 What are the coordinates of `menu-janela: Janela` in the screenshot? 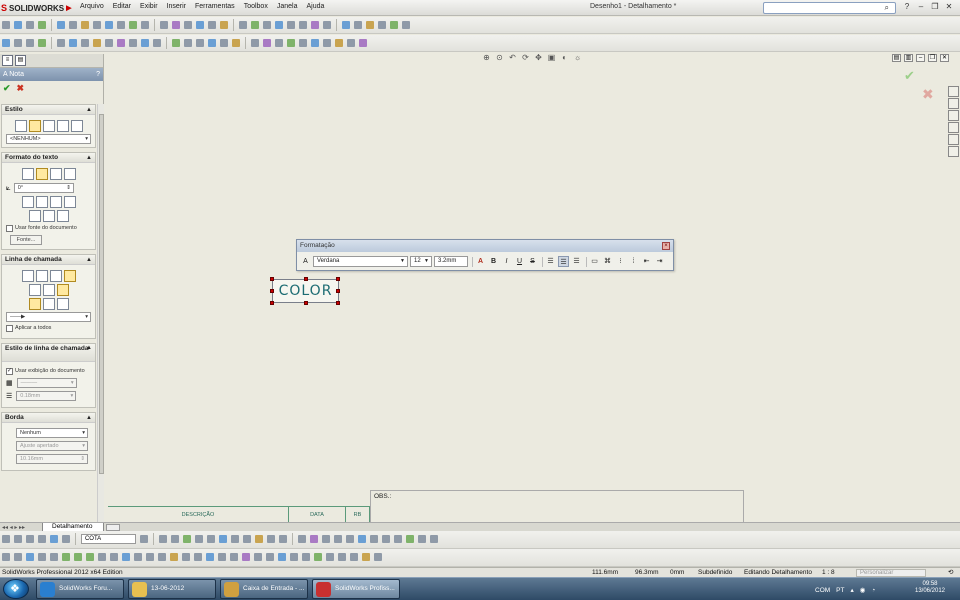 It's located at (287, 6).